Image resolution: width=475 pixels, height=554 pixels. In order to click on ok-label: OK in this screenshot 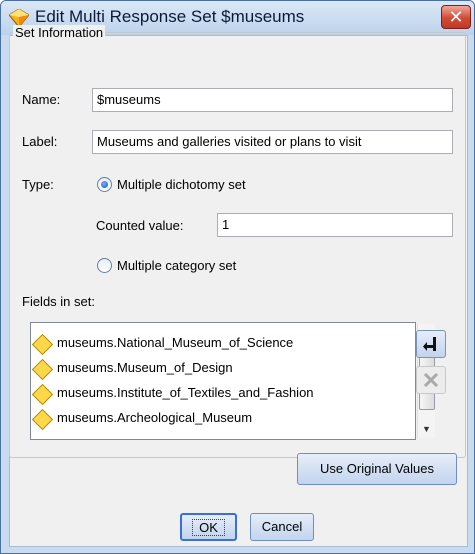, I will do `click(208, 527)`.